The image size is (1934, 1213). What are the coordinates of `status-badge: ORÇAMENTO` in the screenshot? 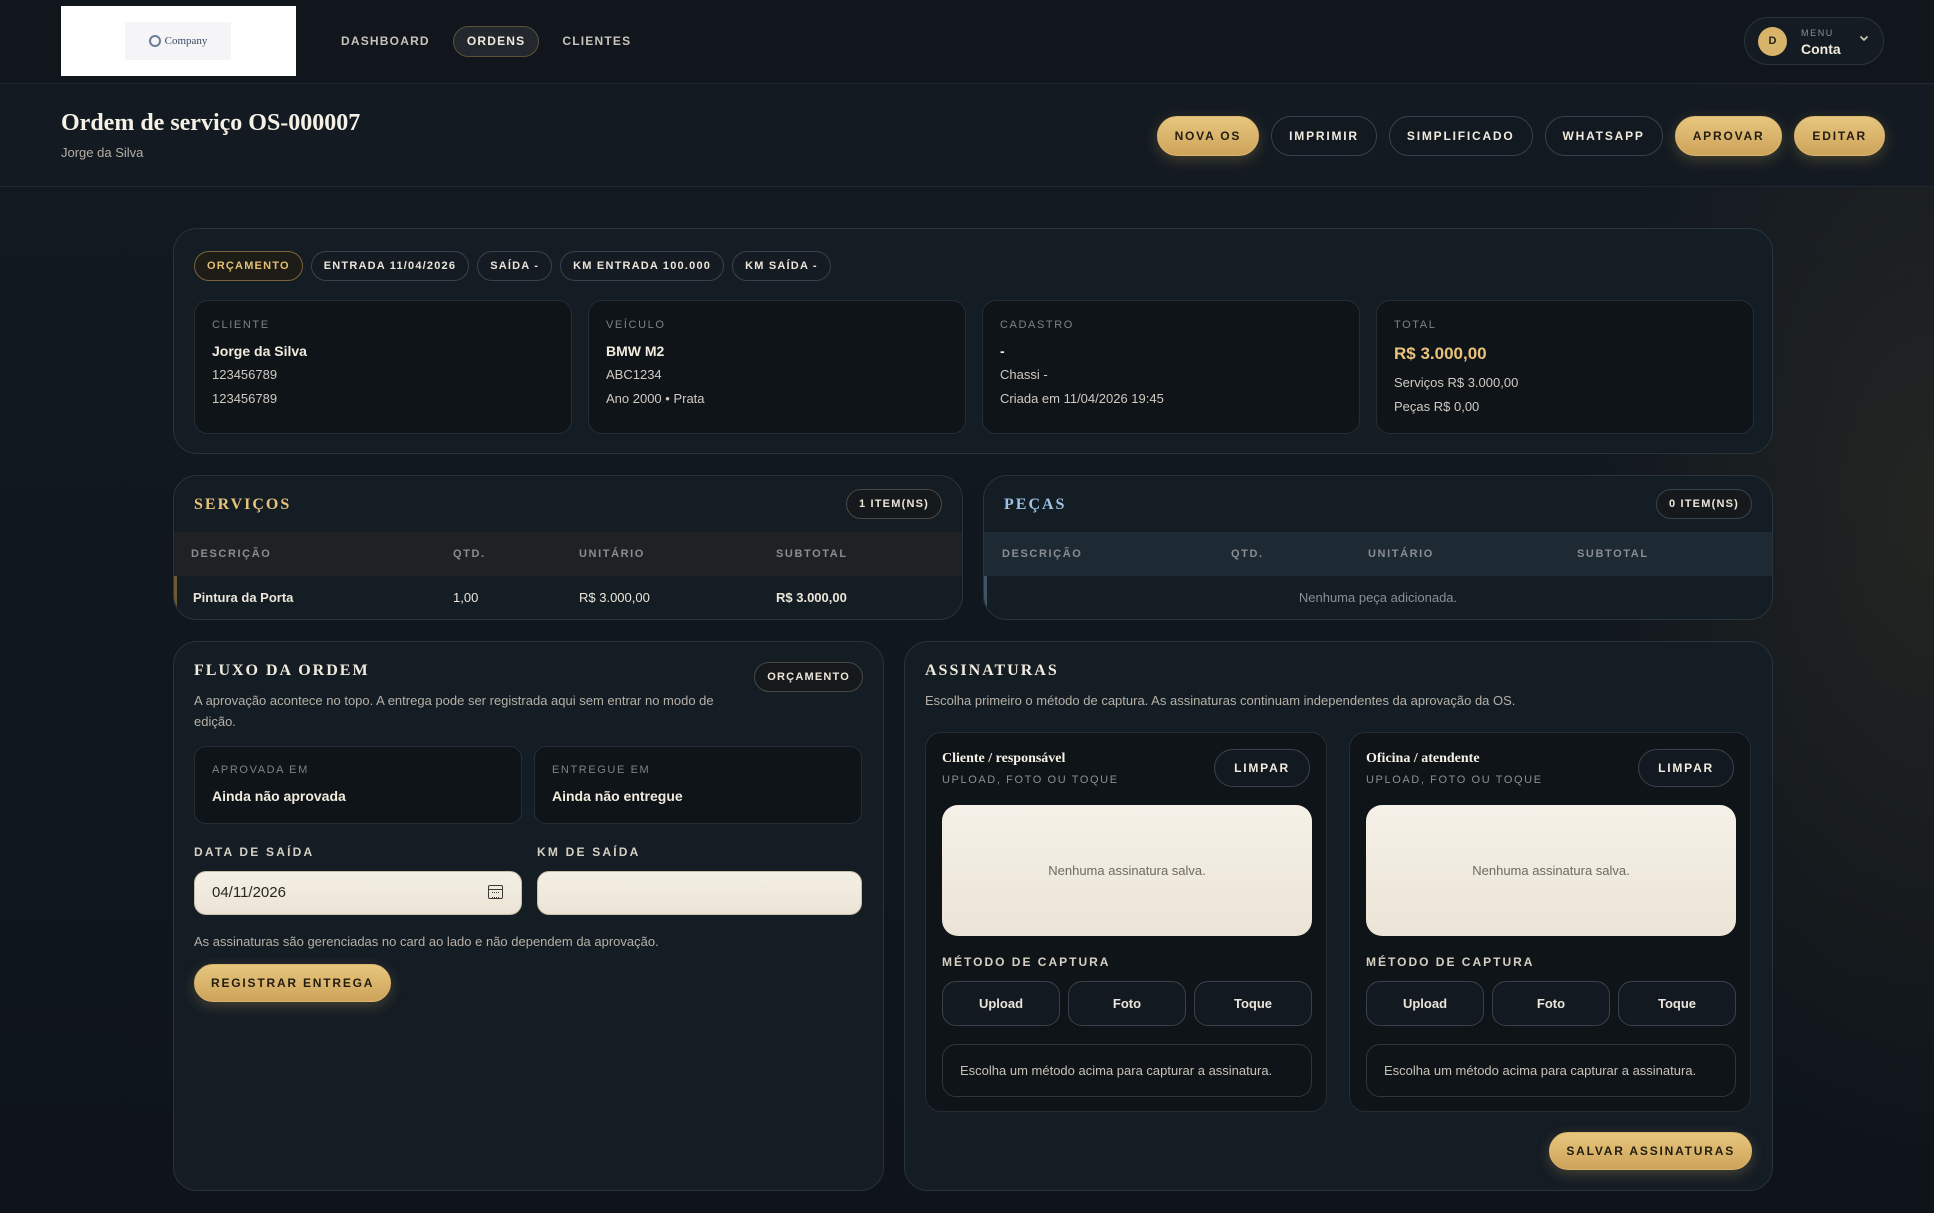 It's located at (248, 266).